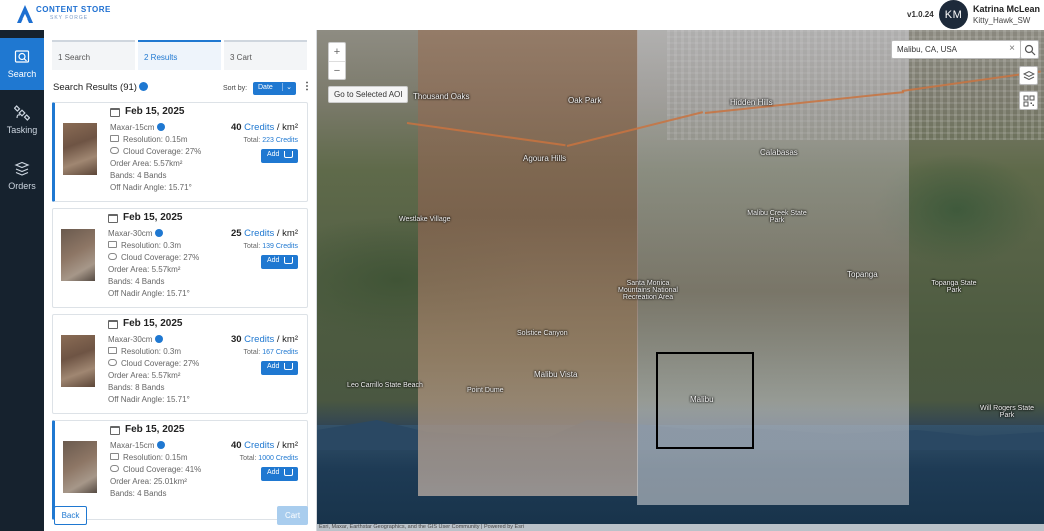  What do you see at coordinates (70, 515) in the screenshot?
I see `back-button: Back` at bounding box center [70, 515].